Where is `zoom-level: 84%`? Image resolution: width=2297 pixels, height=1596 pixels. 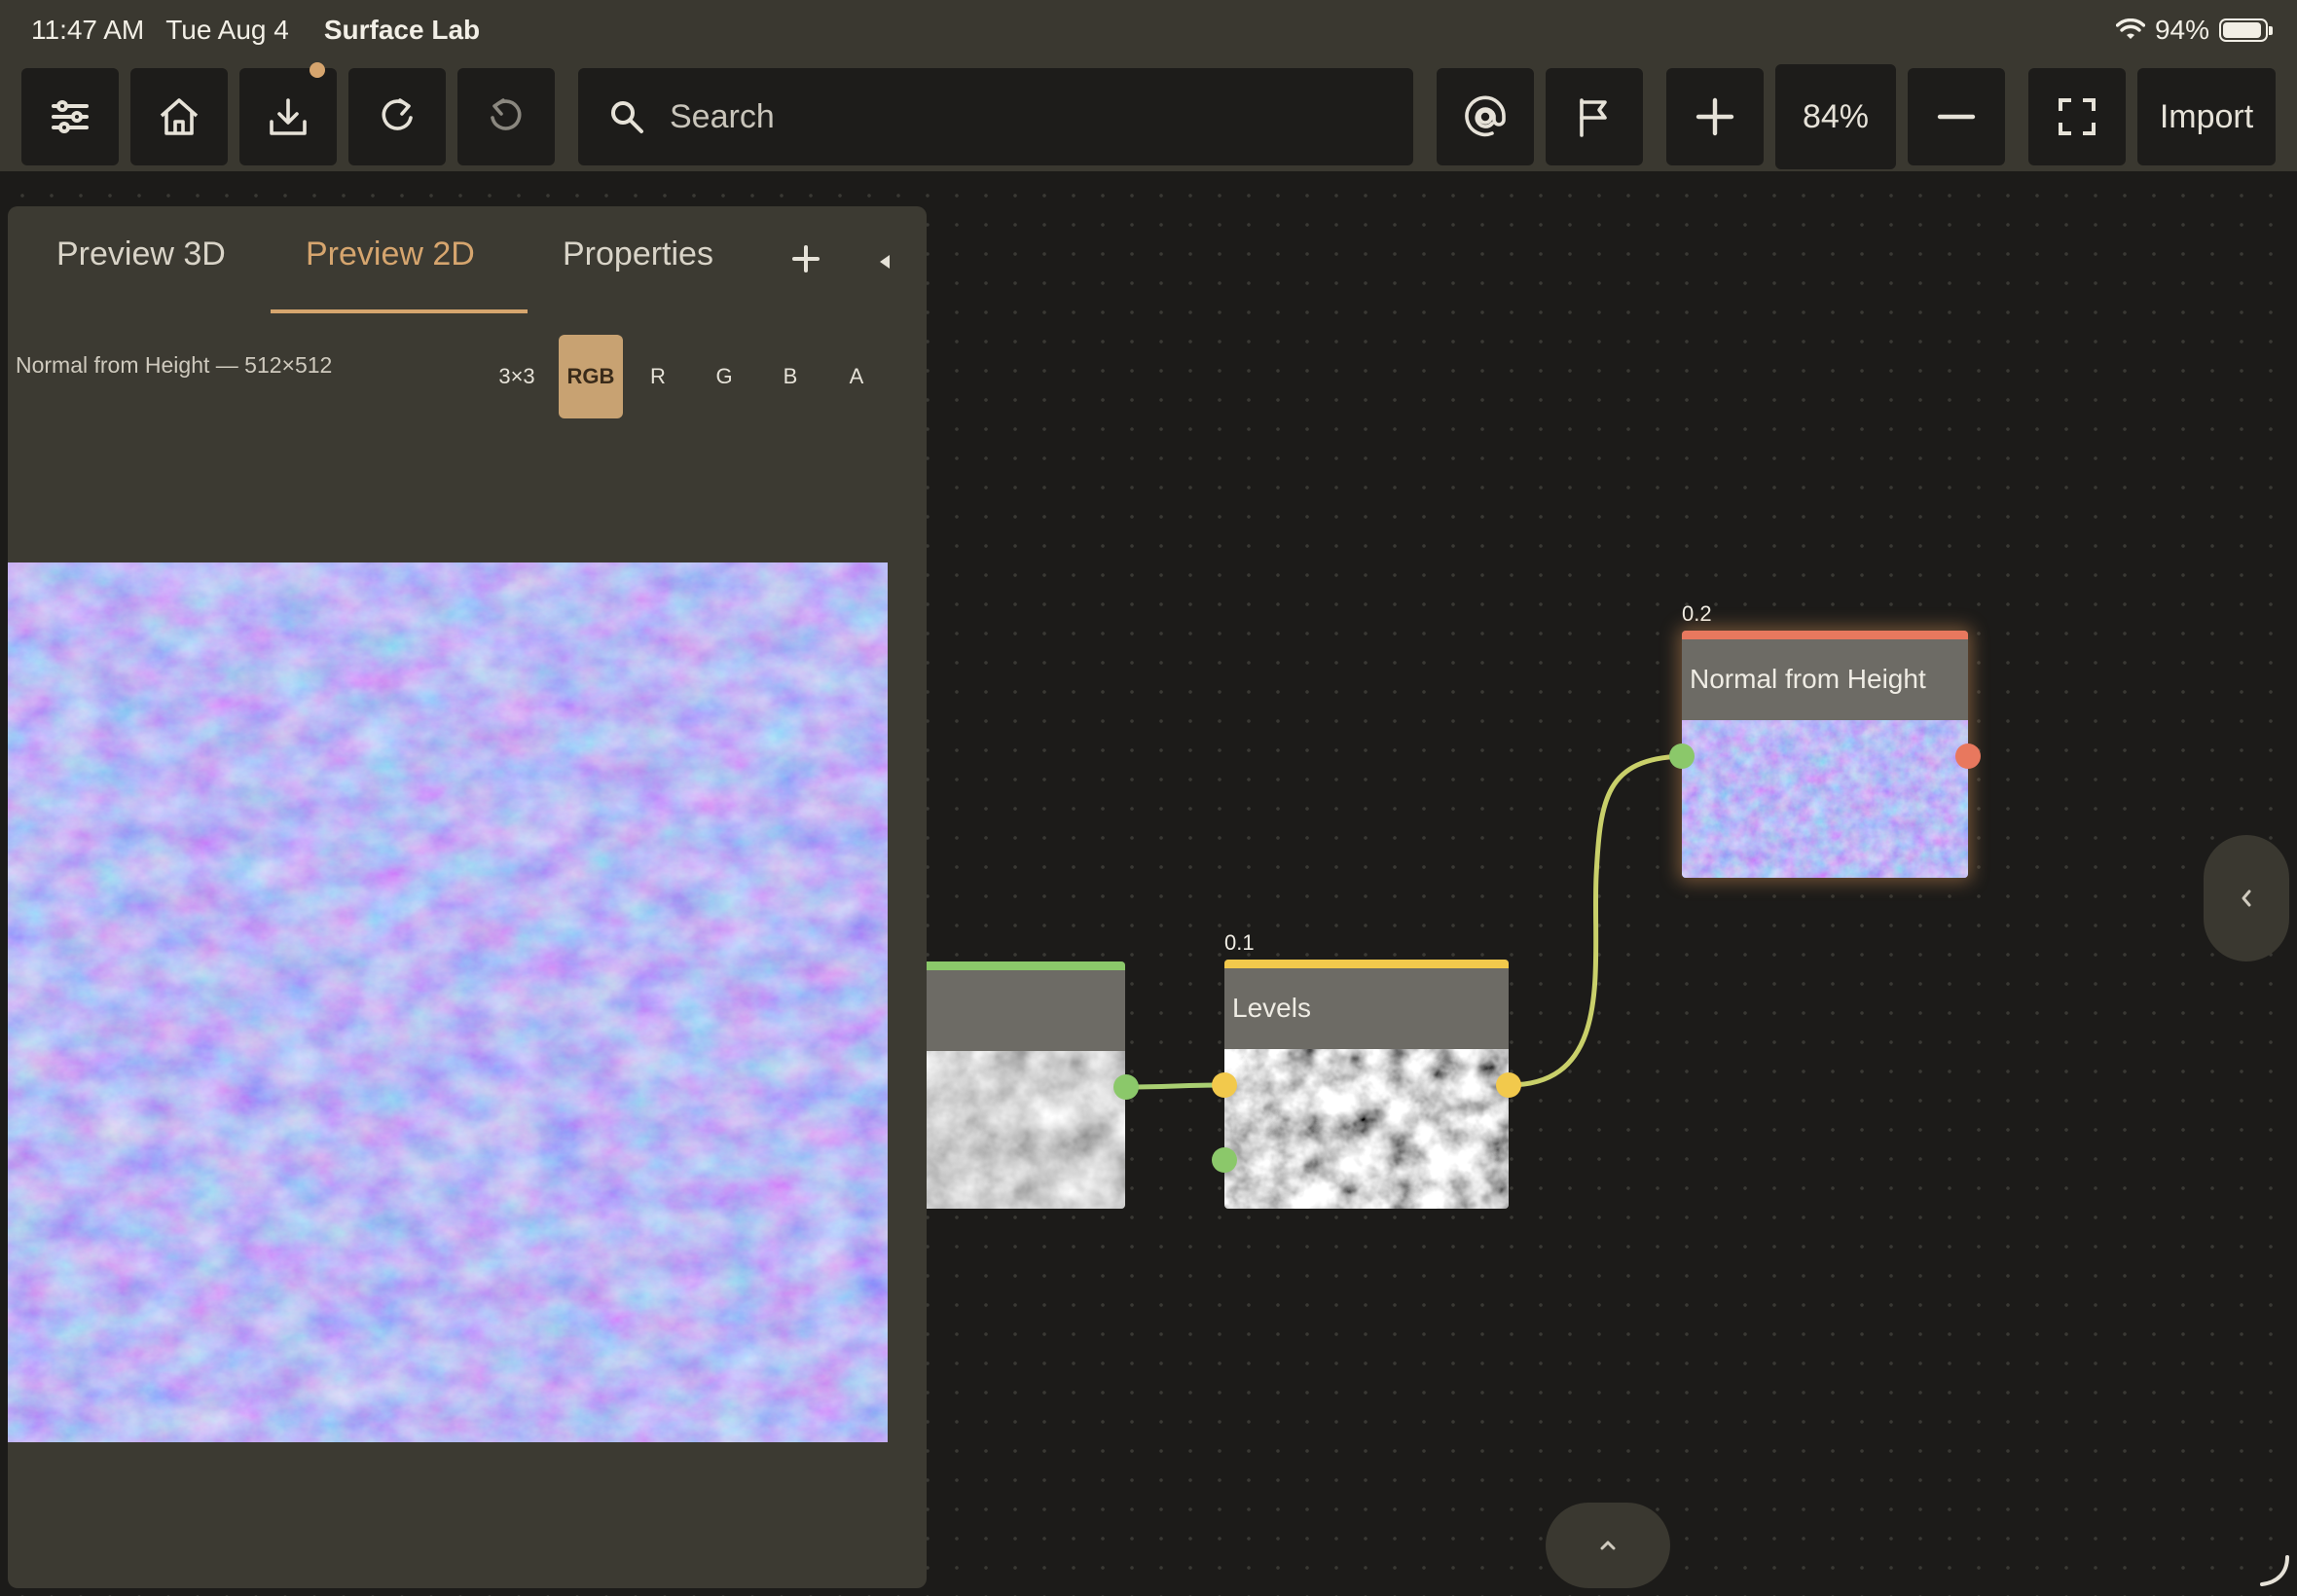
zoom-level: 84% is located at coordinates (1835, 116).